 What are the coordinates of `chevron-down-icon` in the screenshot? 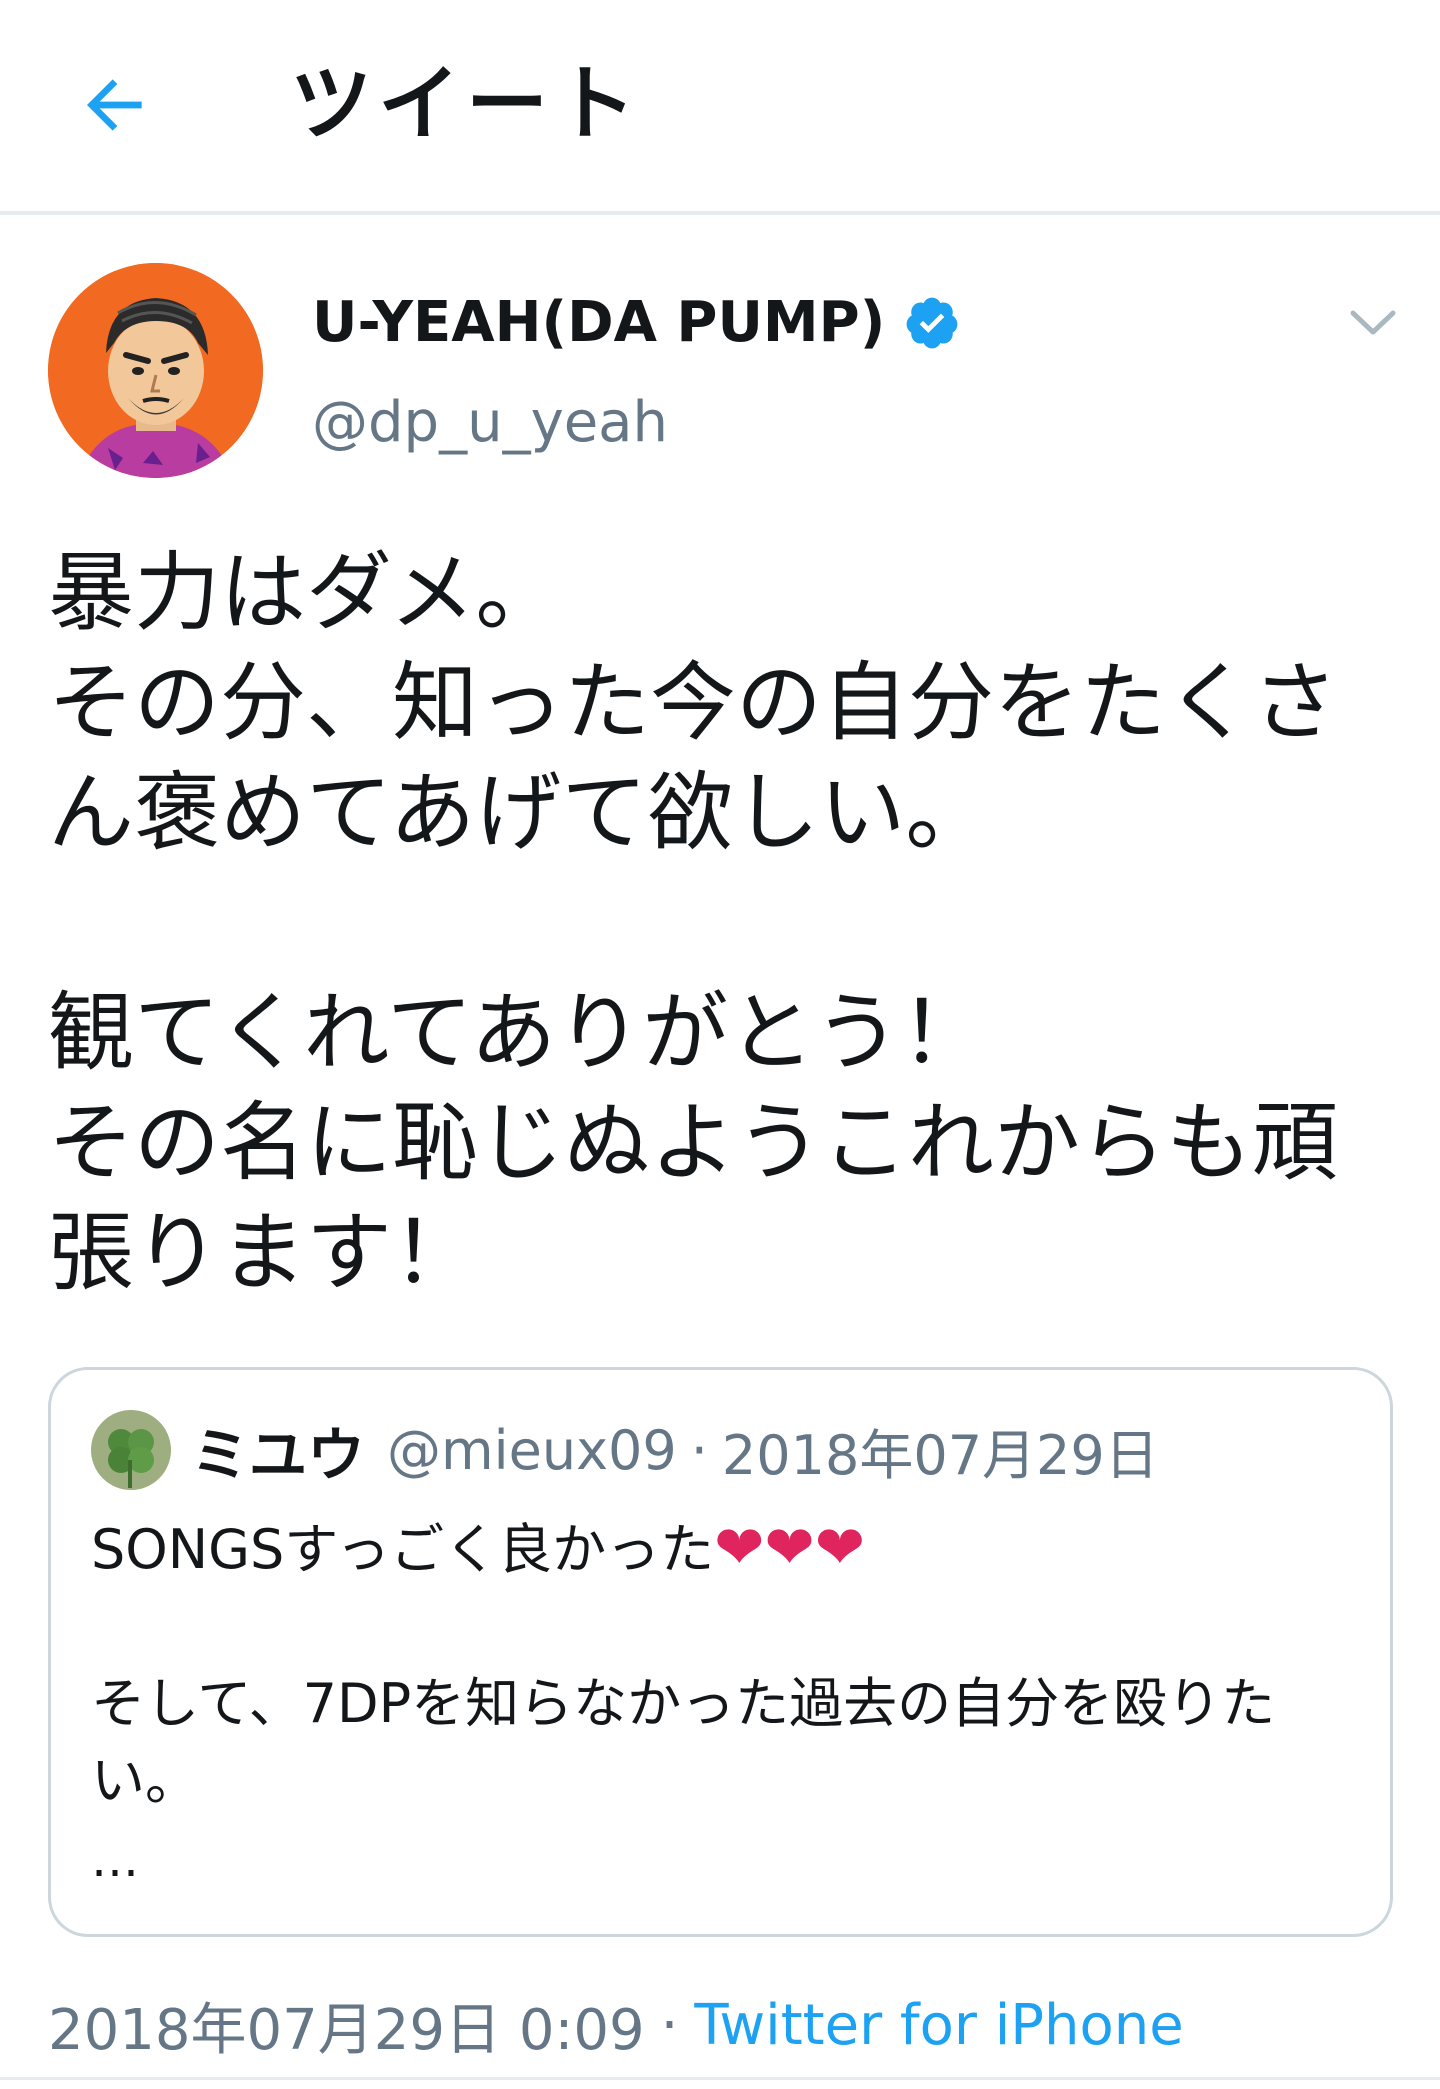 It's located at (1372, 322).